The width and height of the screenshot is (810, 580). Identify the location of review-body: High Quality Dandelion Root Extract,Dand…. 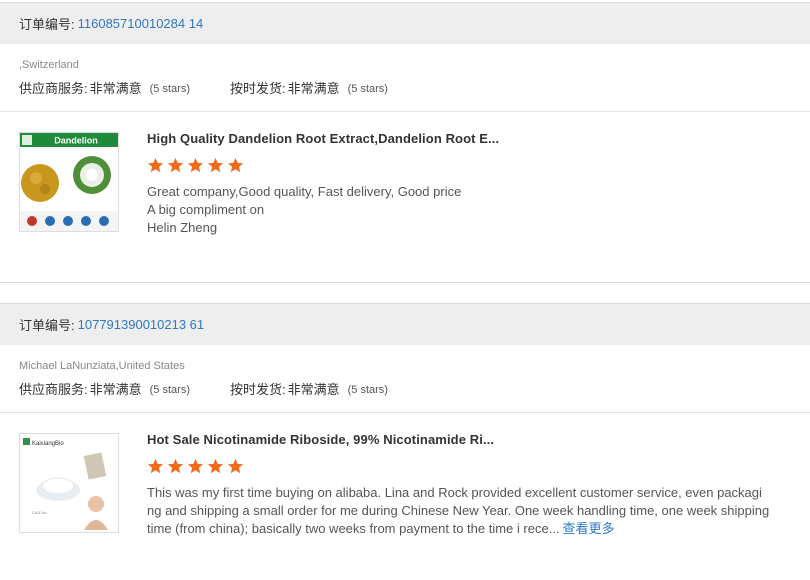
(475, 183).